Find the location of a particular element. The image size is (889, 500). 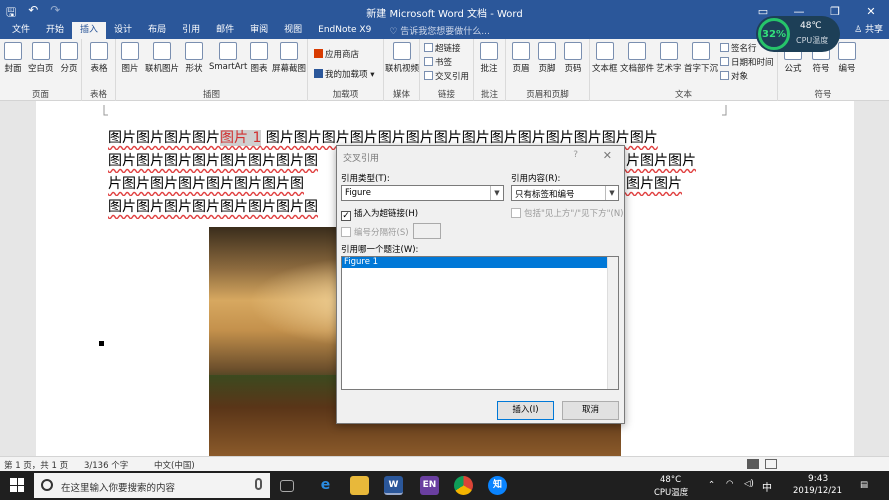

web-layout-icon is located at coordinates (771, 464).